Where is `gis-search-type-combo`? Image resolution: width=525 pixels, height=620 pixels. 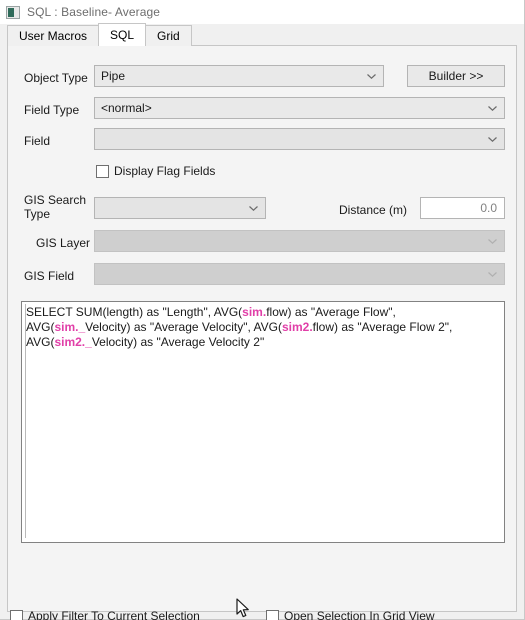
gis-search-type-combo is located at coordinates (180, 208).